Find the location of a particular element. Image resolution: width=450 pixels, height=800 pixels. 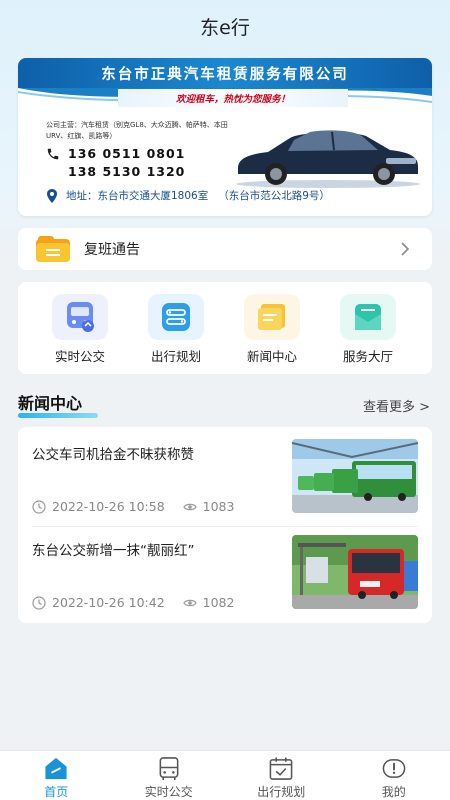

menu-item-trip-planning: 出行规划 is located at coordinates (176, 328).